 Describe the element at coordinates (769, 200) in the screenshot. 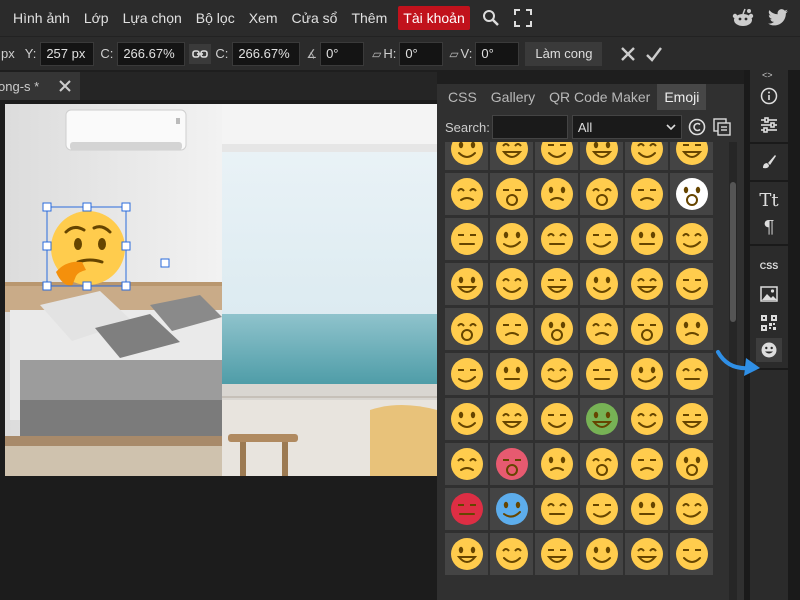

I see `text-icon: Tt` at that location.